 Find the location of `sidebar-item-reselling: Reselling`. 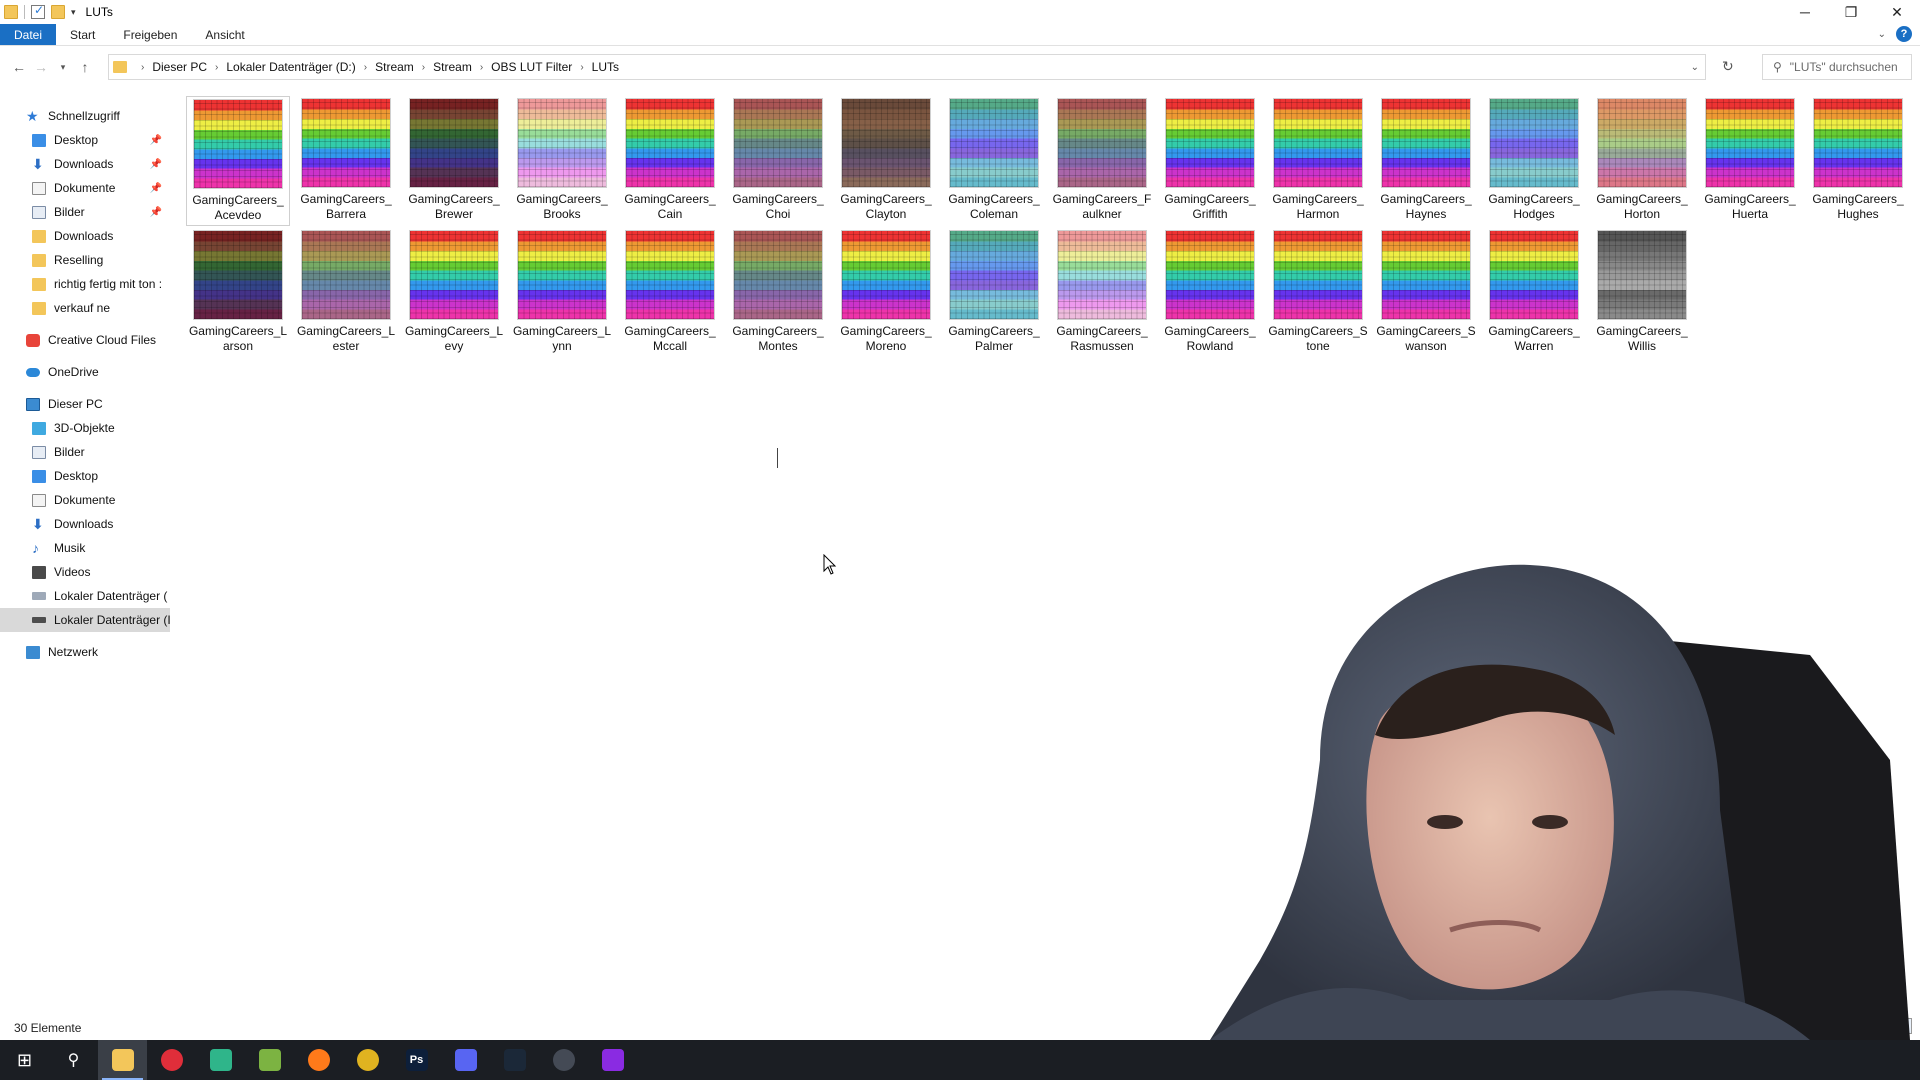

sidebar-item-reselling: Reselling is located at coordinates (85, 260).